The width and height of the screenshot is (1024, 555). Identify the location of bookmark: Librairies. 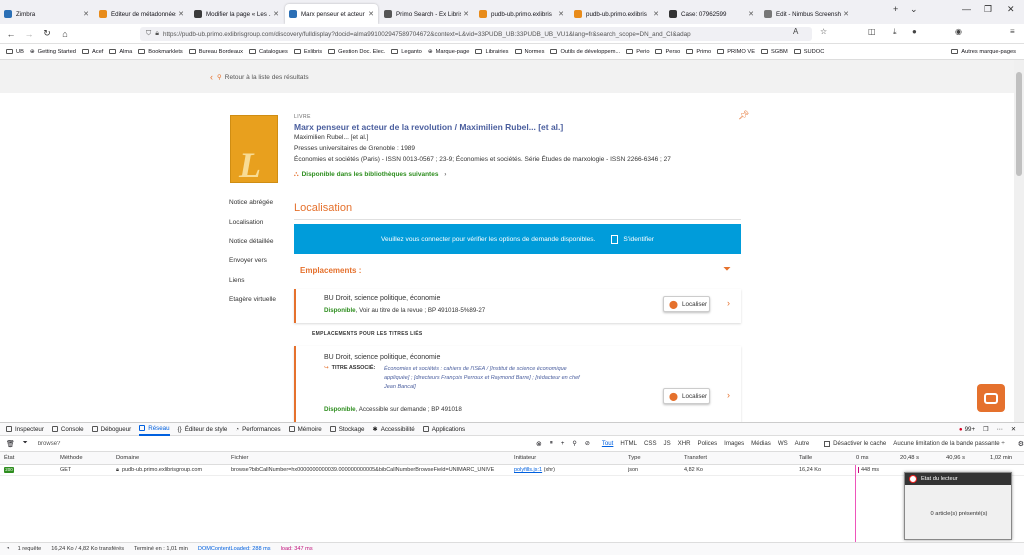
(492, 52).